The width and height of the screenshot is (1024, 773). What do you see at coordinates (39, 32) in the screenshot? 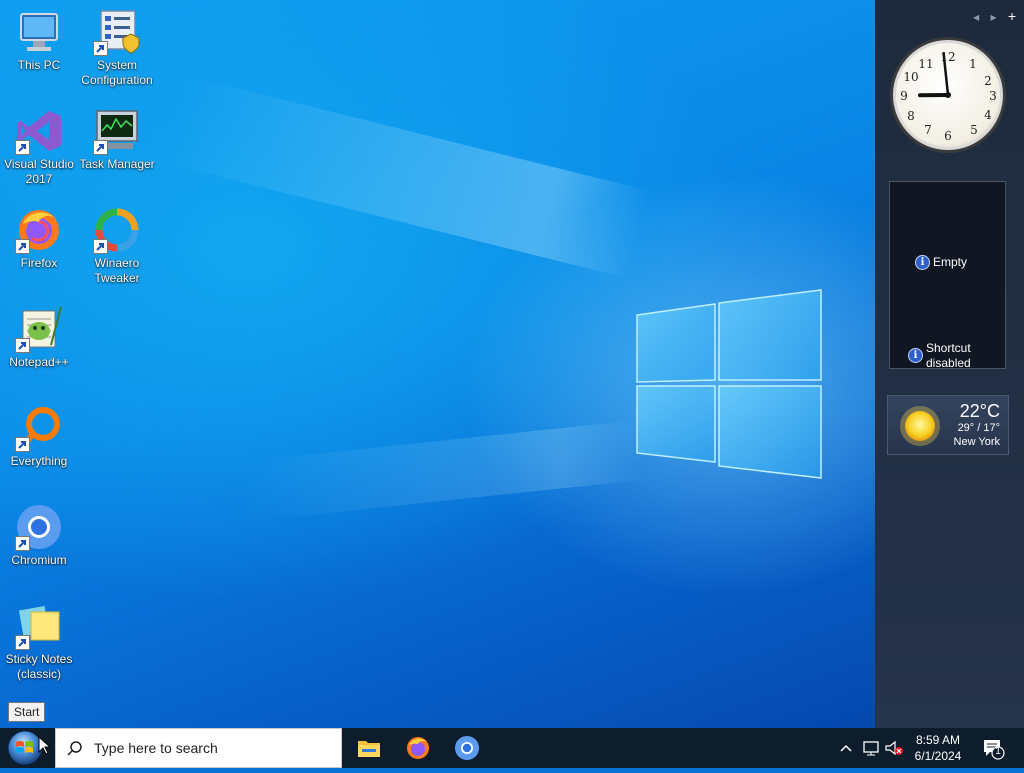
I see `this-pc-icon` at bounding box center [39, 32].